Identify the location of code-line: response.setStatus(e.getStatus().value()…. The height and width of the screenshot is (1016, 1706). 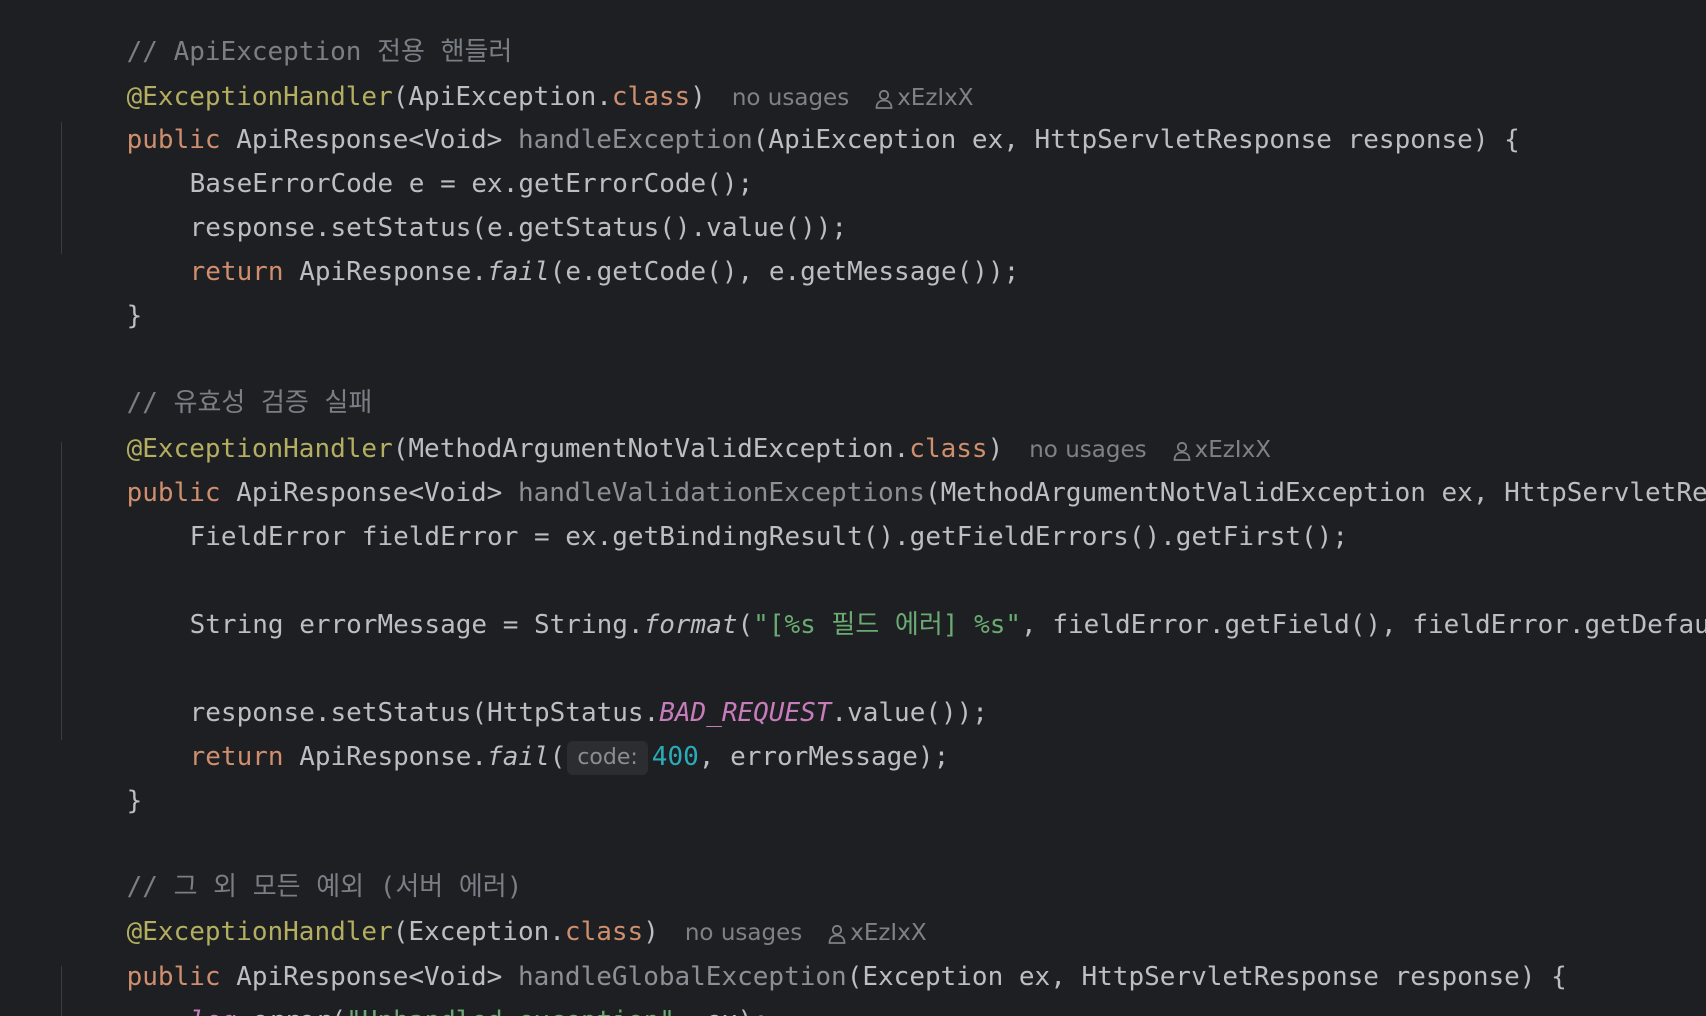
(487, 205).